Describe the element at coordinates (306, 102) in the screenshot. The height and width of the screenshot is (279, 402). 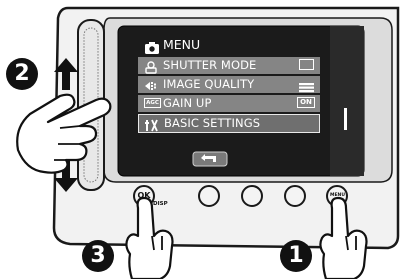
I see `gain-value-badge: ON` at that location.